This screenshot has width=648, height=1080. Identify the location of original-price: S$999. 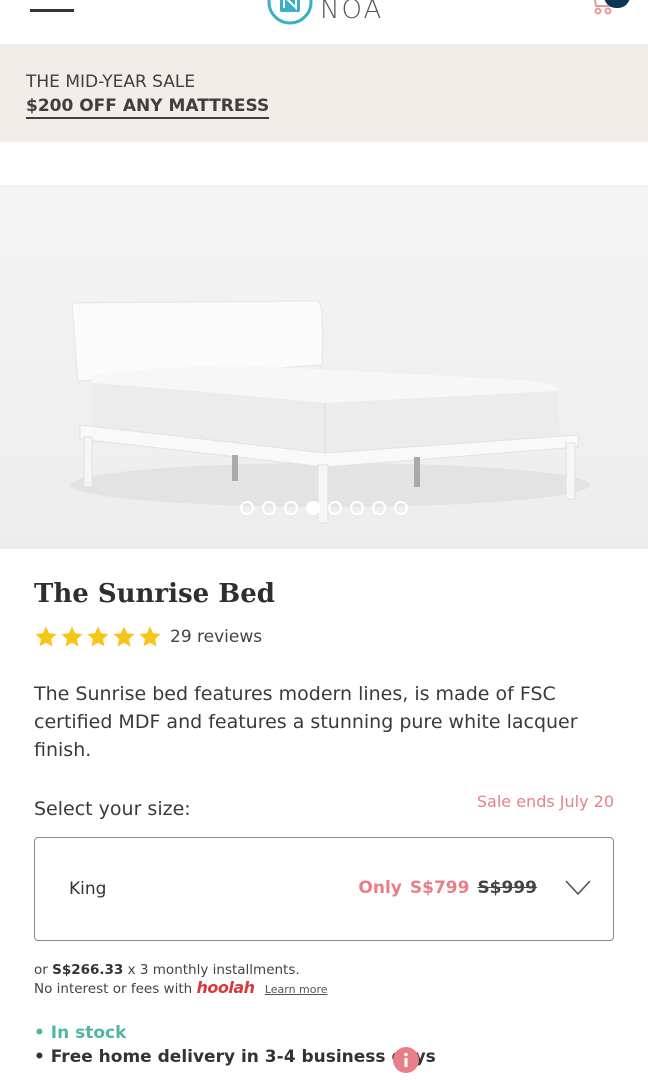
(507, 888).